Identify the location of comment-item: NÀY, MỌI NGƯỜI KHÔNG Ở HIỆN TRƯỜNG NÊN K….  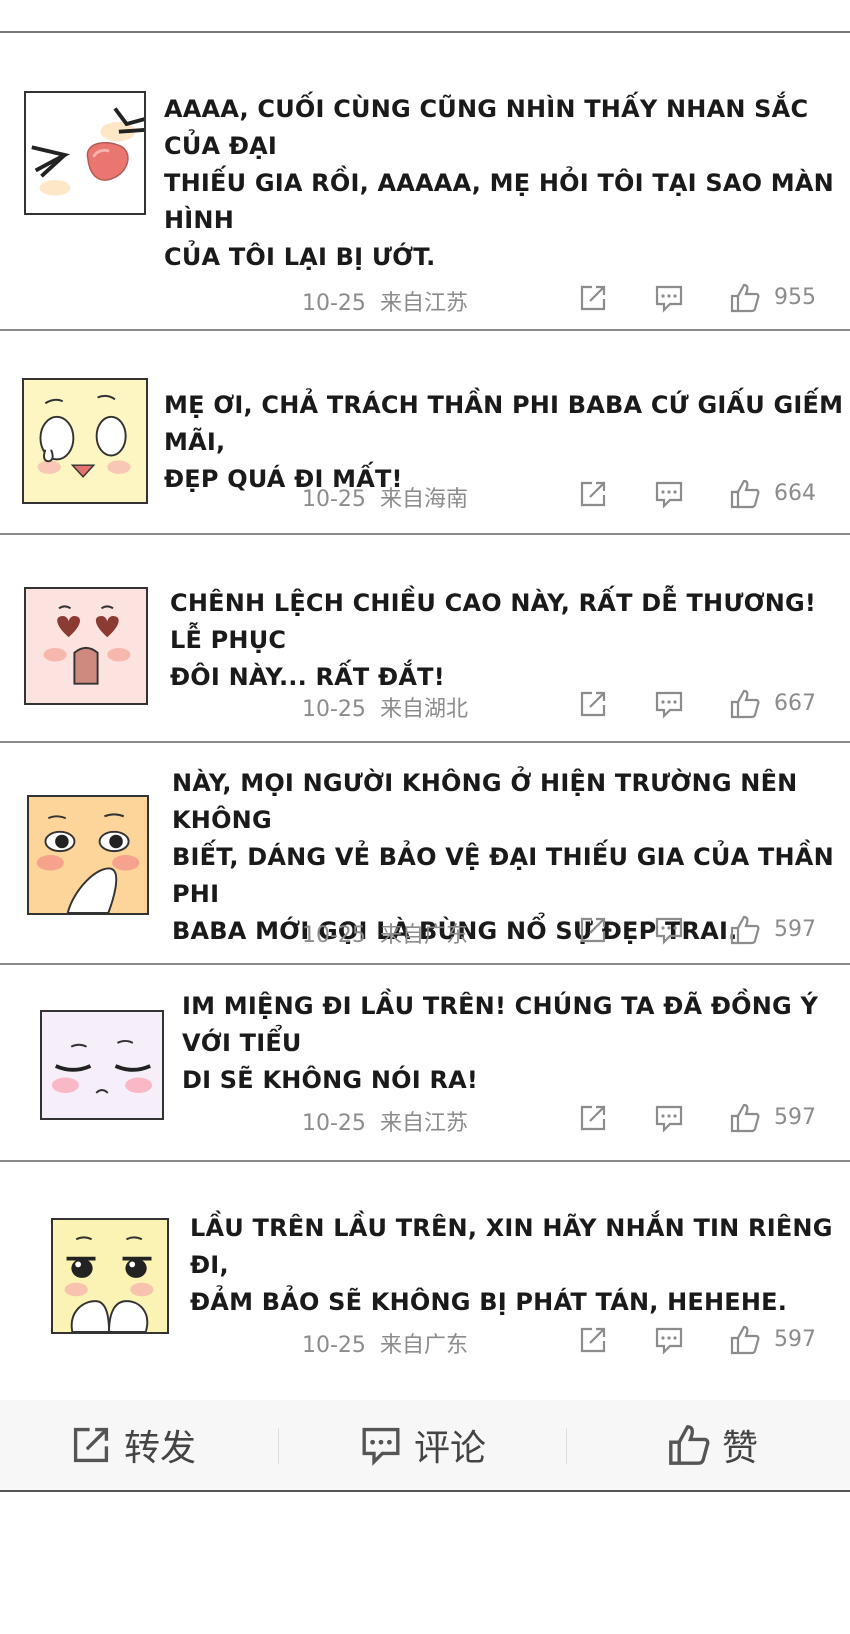
(425, 854).